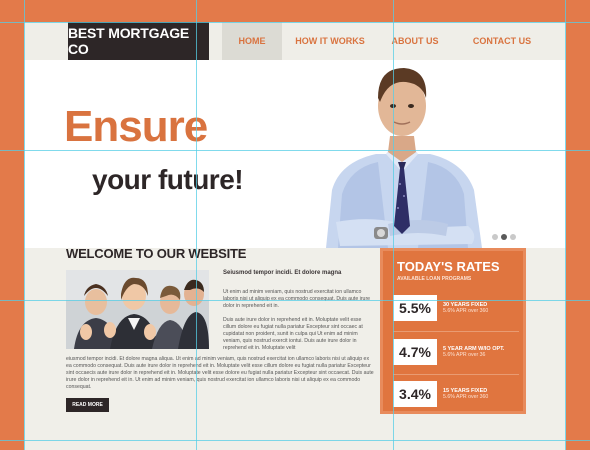  What do you see at coordinates (434, 279) in the screenshot?
I see `rates-subtitle: AVAILABLE LOAN PROGRAMS` at bounding box center [434, 279].